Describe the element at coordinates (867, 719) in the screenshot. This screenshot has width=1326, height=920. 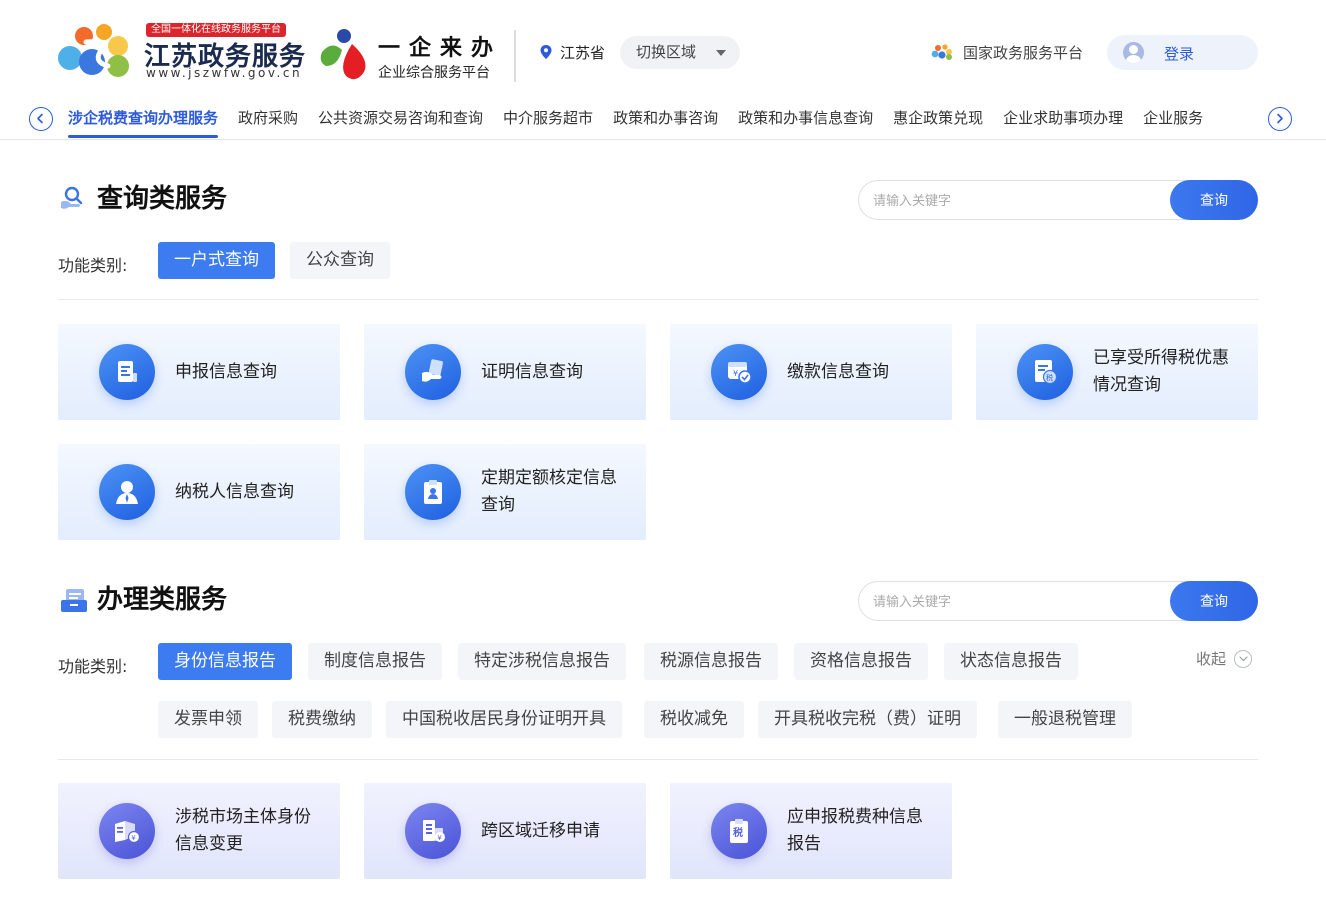
I see `category-chip: 开具税收完税（费）证明` at that location.